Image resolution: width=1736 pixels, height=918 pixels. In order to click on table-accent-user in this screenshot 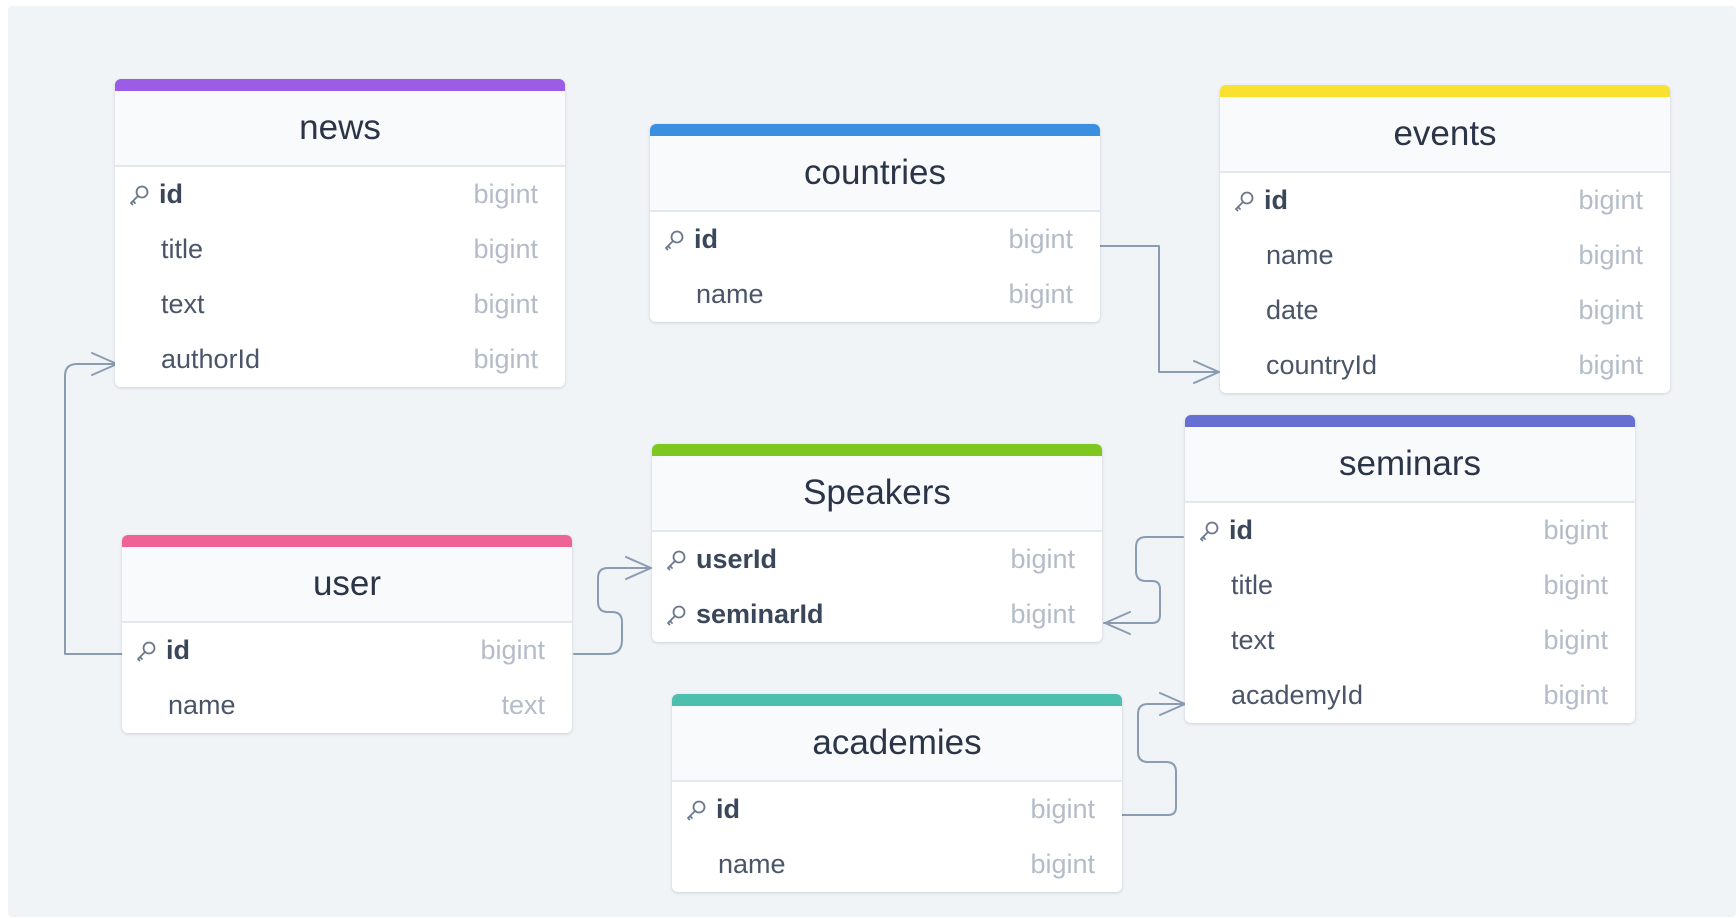, I will do `click(347, 541)`.